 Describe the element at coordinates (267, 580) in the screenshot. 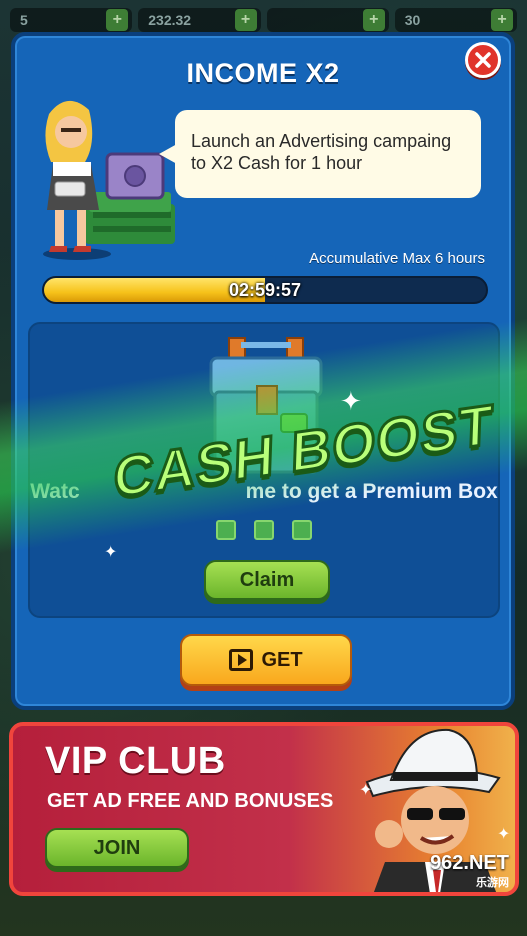

I see `claim-button: Claim` at that location.